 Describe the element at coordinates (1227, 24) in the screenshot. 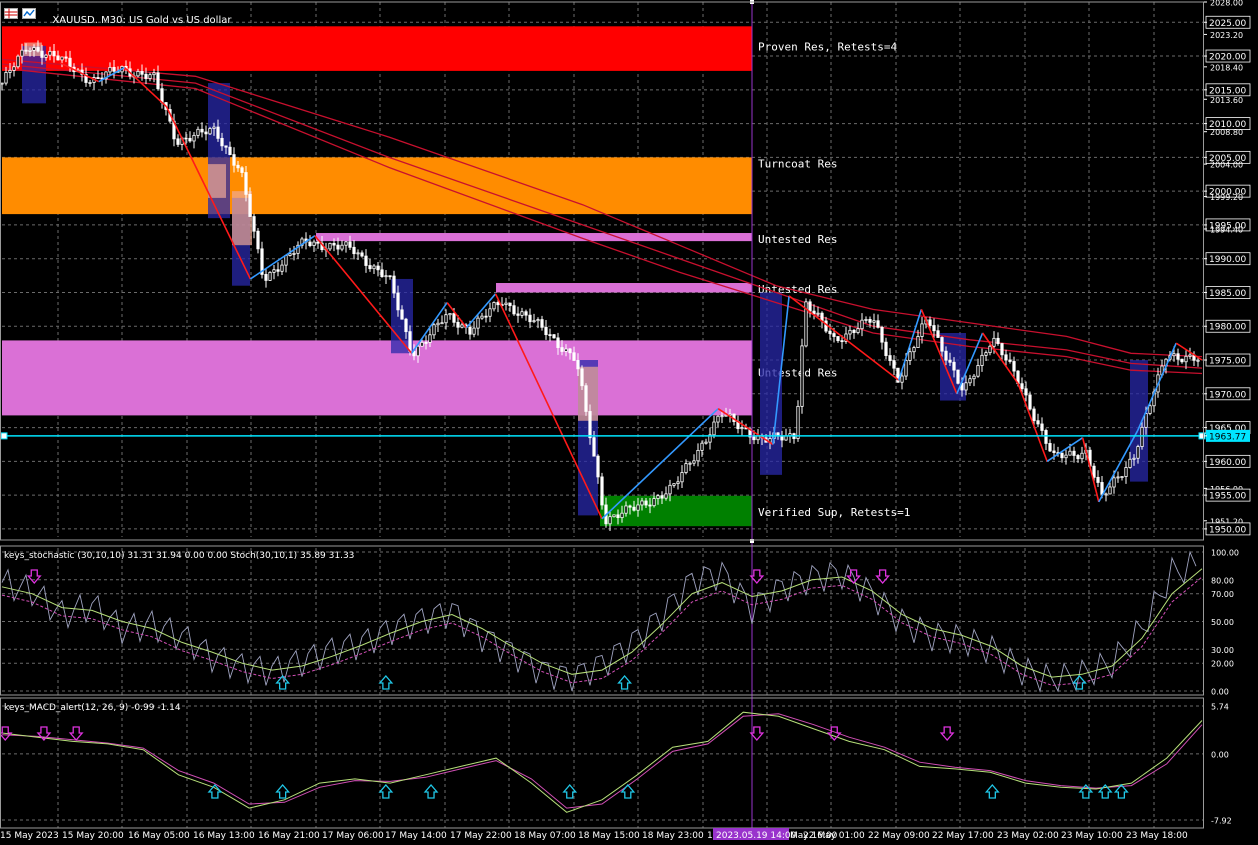

I see `price-axis-label: 2025.00` at that location.